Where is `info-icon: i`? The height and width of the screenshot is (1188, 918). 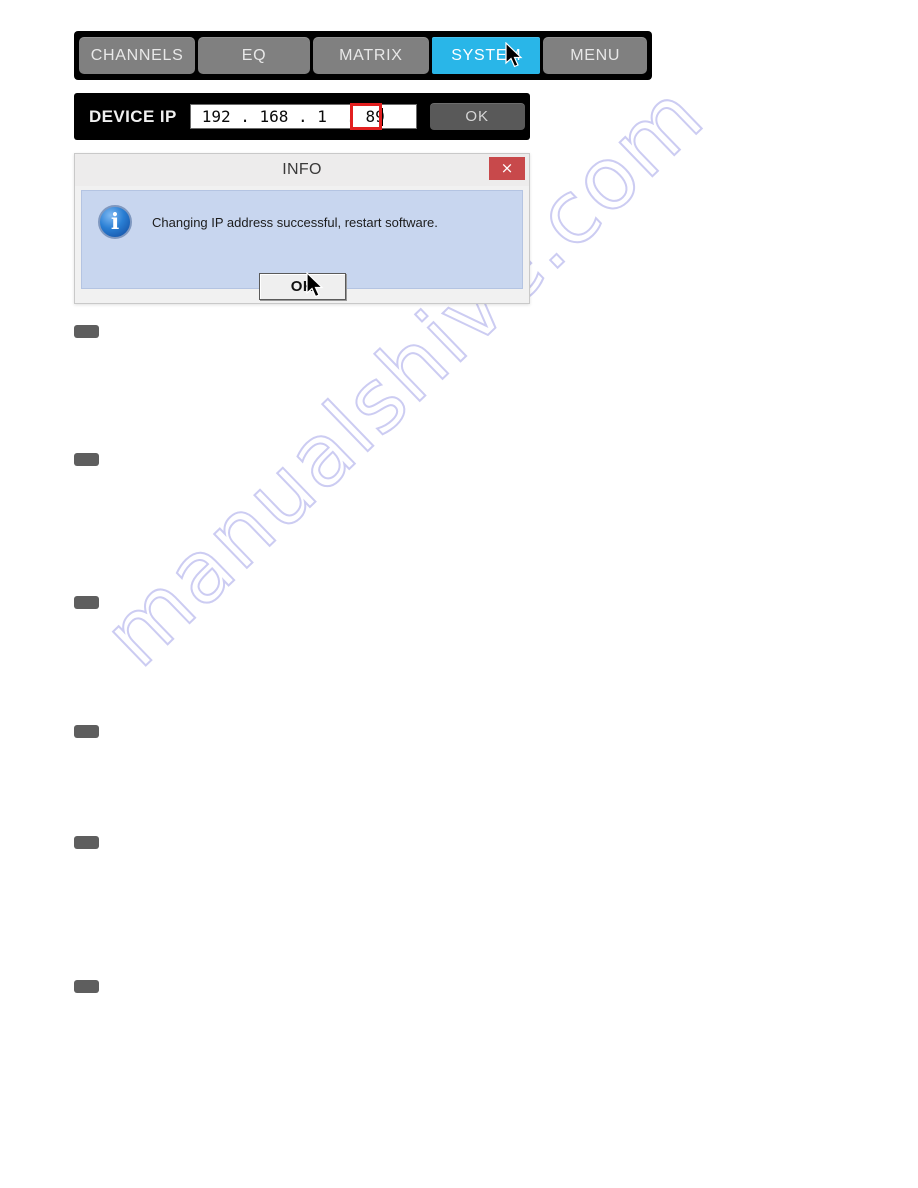 info-icon: i is located at coordinates (115, 222).